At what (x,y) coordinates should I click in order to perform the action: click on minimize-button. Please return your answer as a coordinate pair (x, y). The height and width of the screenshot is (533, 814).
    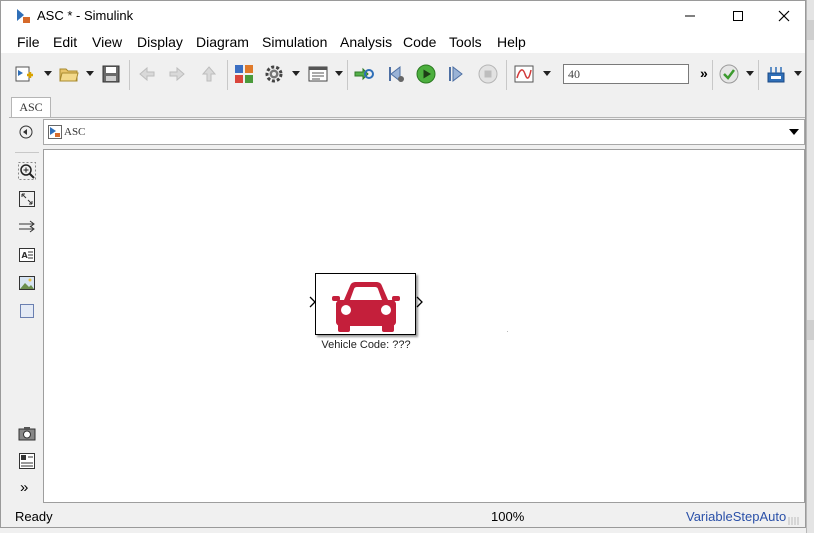
    Looking at the image, I should click on (690, 16).